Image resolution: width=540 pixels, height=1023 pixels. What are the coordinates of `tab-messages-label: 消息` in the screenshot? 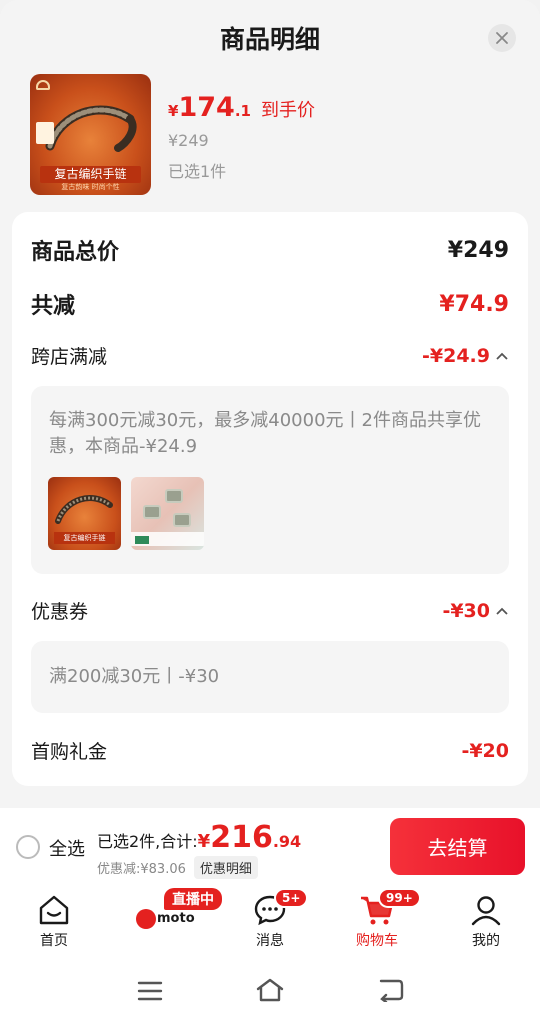 It's located at (270, 941).